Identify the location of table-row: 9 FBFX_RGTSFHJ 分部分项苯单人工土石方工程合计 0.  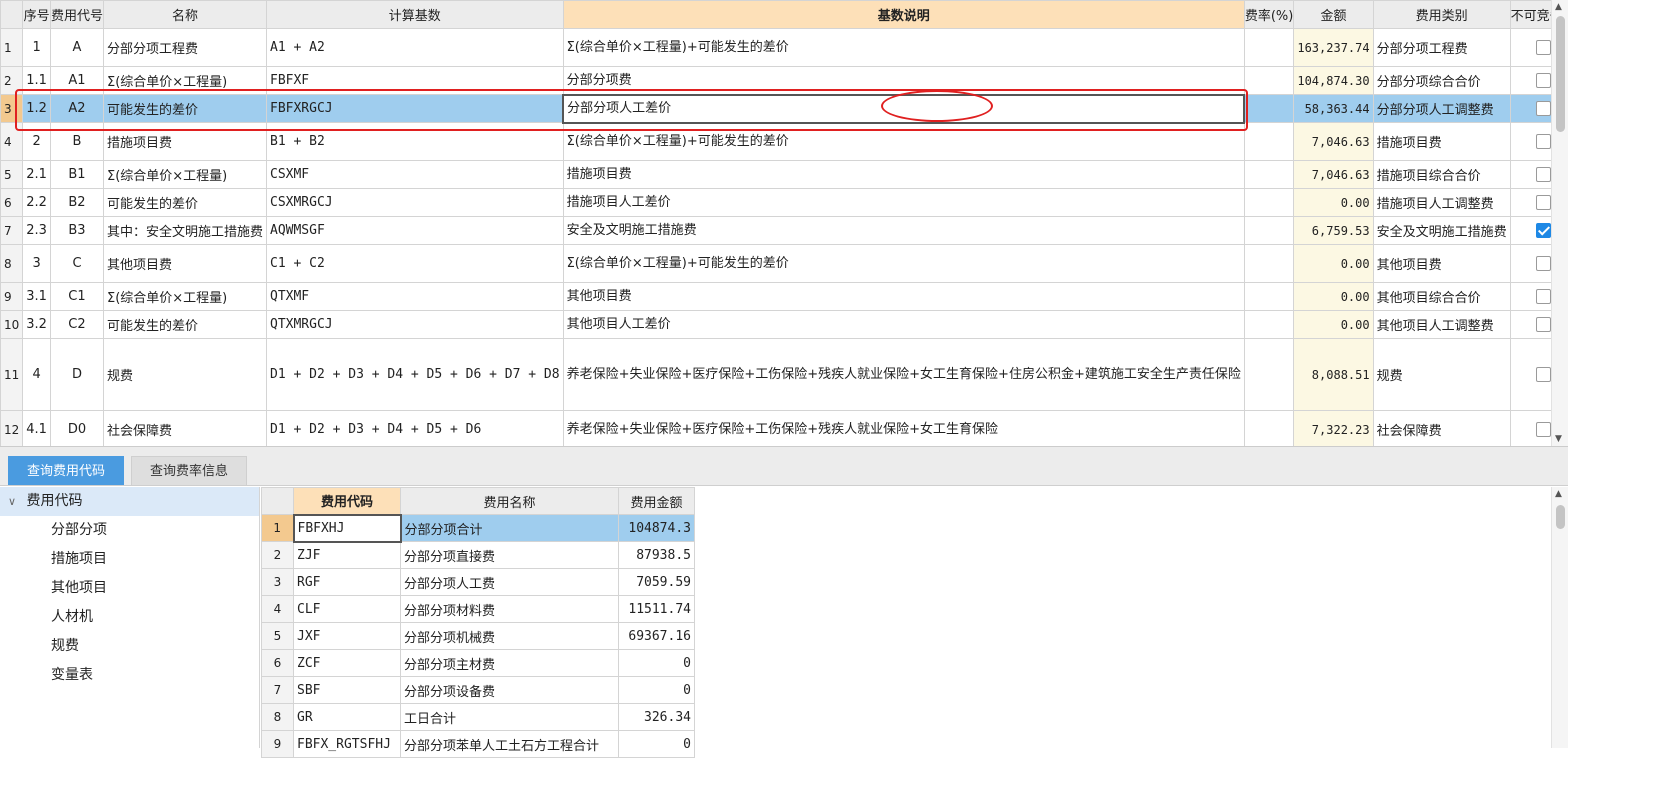
(478, 744).